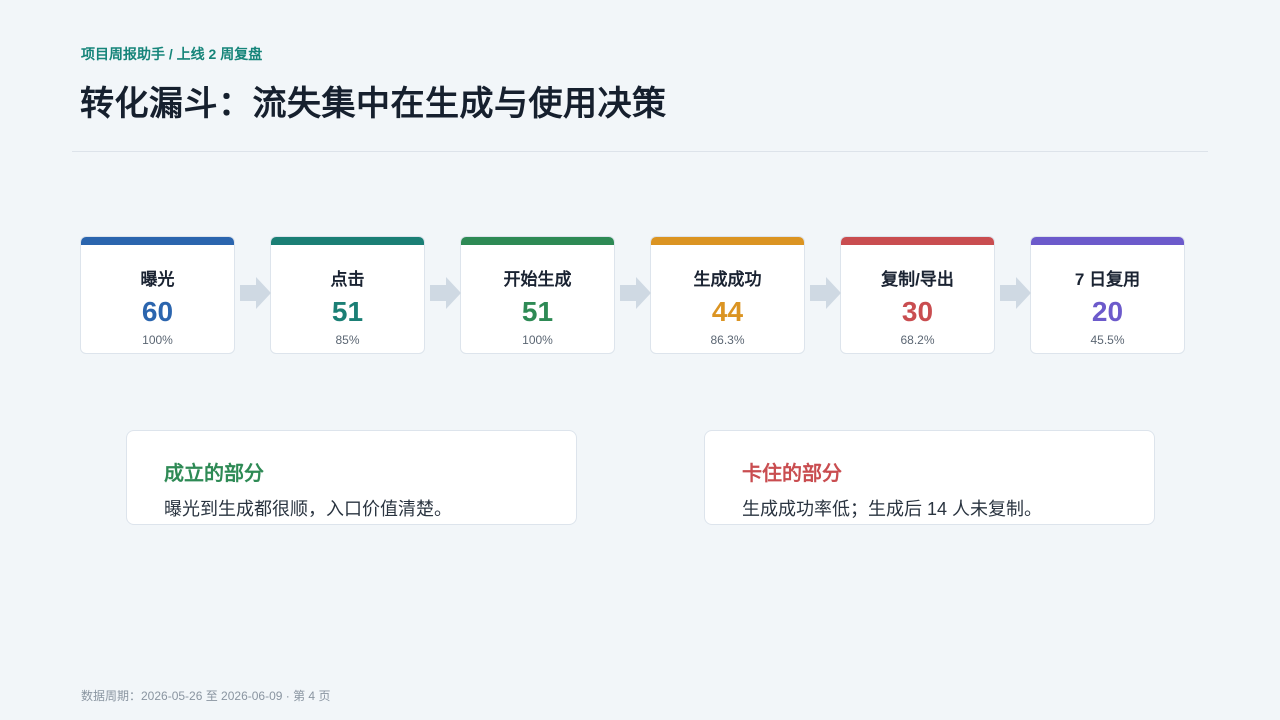 The image size is (1280, 720). What do you see at coordinates (1107, 340) in the screenshot?
I see `step-percent: 45.5%` at bounding box center [1107, 340].